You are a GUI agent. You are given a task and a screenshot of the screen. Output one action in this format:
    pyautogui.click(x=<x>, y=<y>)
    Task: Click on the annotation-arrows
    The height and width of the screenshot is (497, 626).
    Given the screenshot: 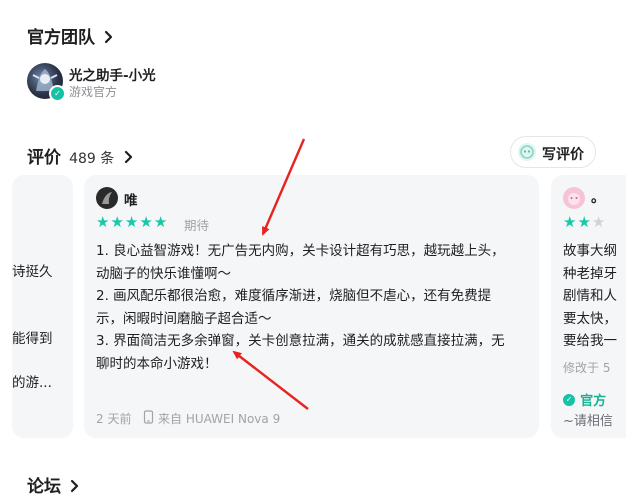 What is the action you would take?
    pyautogui.click(x=270, y=274)
    